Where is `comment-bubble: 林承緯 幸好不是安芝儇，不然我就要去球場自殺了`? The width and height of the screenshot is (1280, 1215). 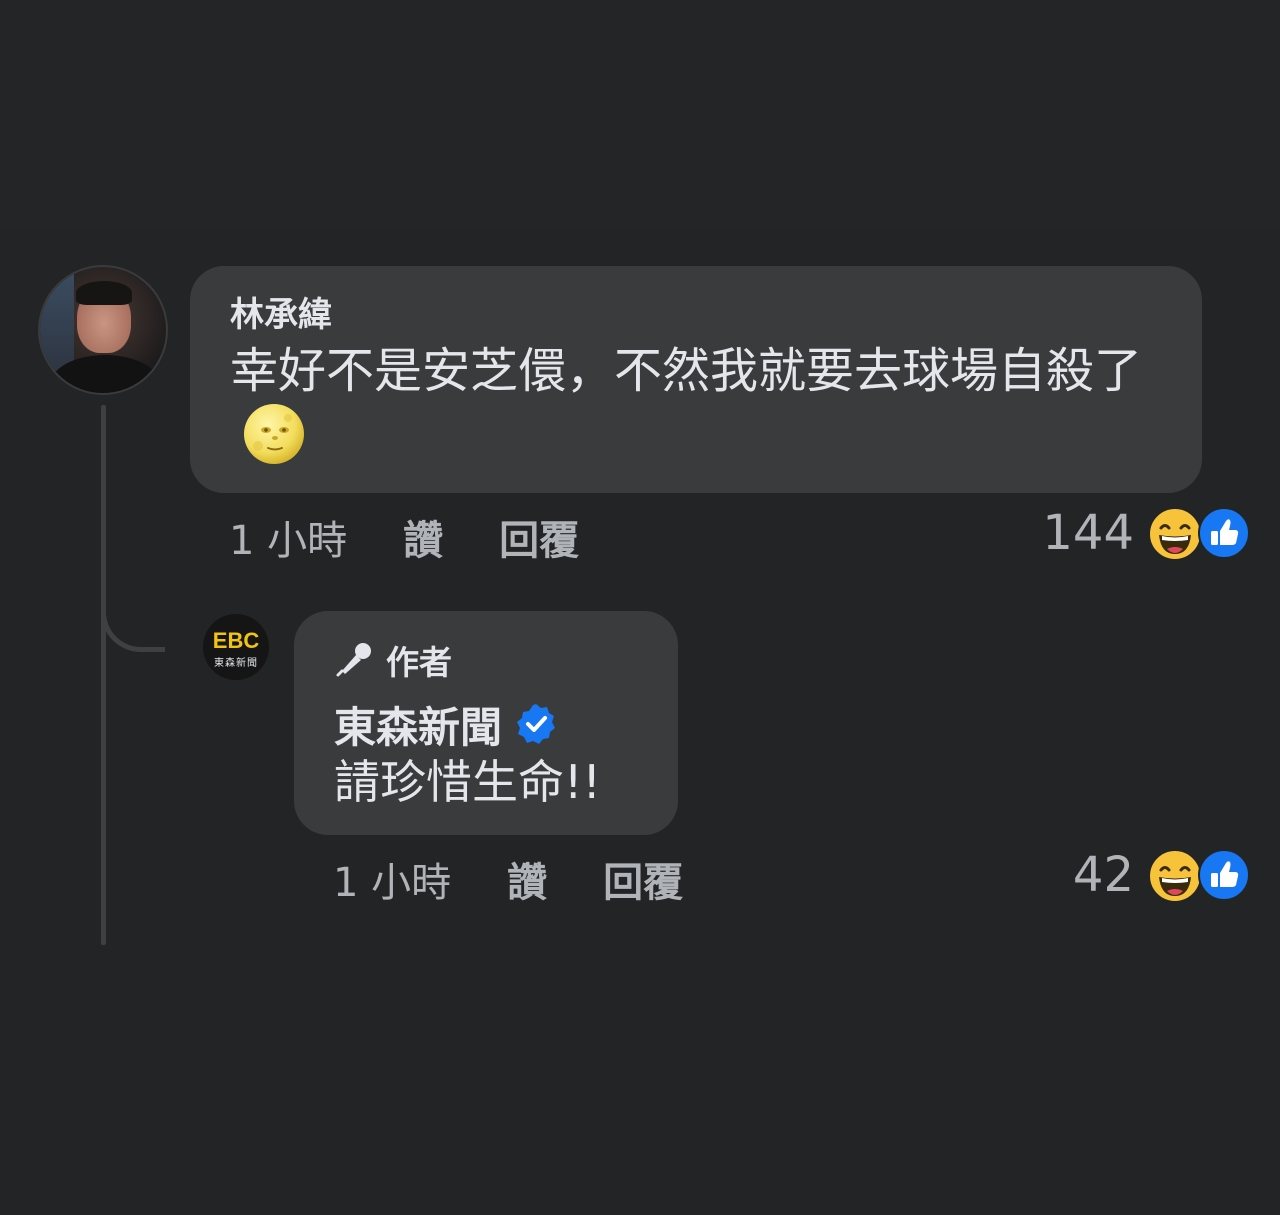
comment-bubble: 林承緯 幸好不是安芝儇，不然我就要去球場自殺了 is located at coordinates (696, 379).